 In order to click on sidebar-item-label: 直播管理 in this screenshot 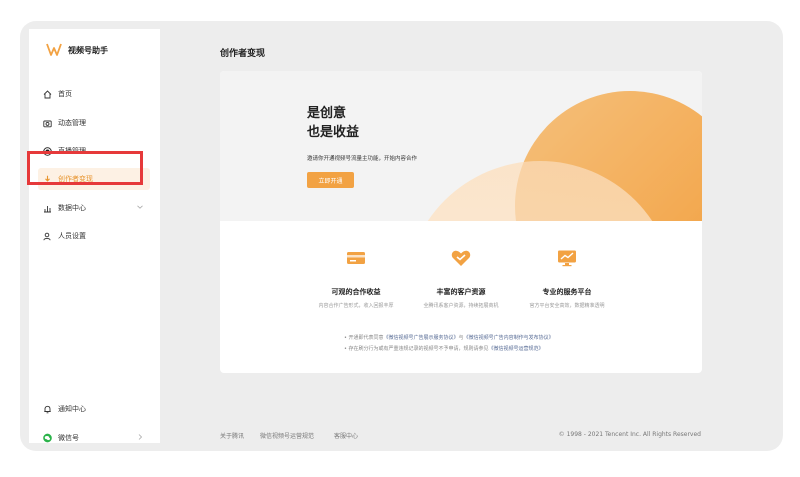, I will do `click(72, 151)`.